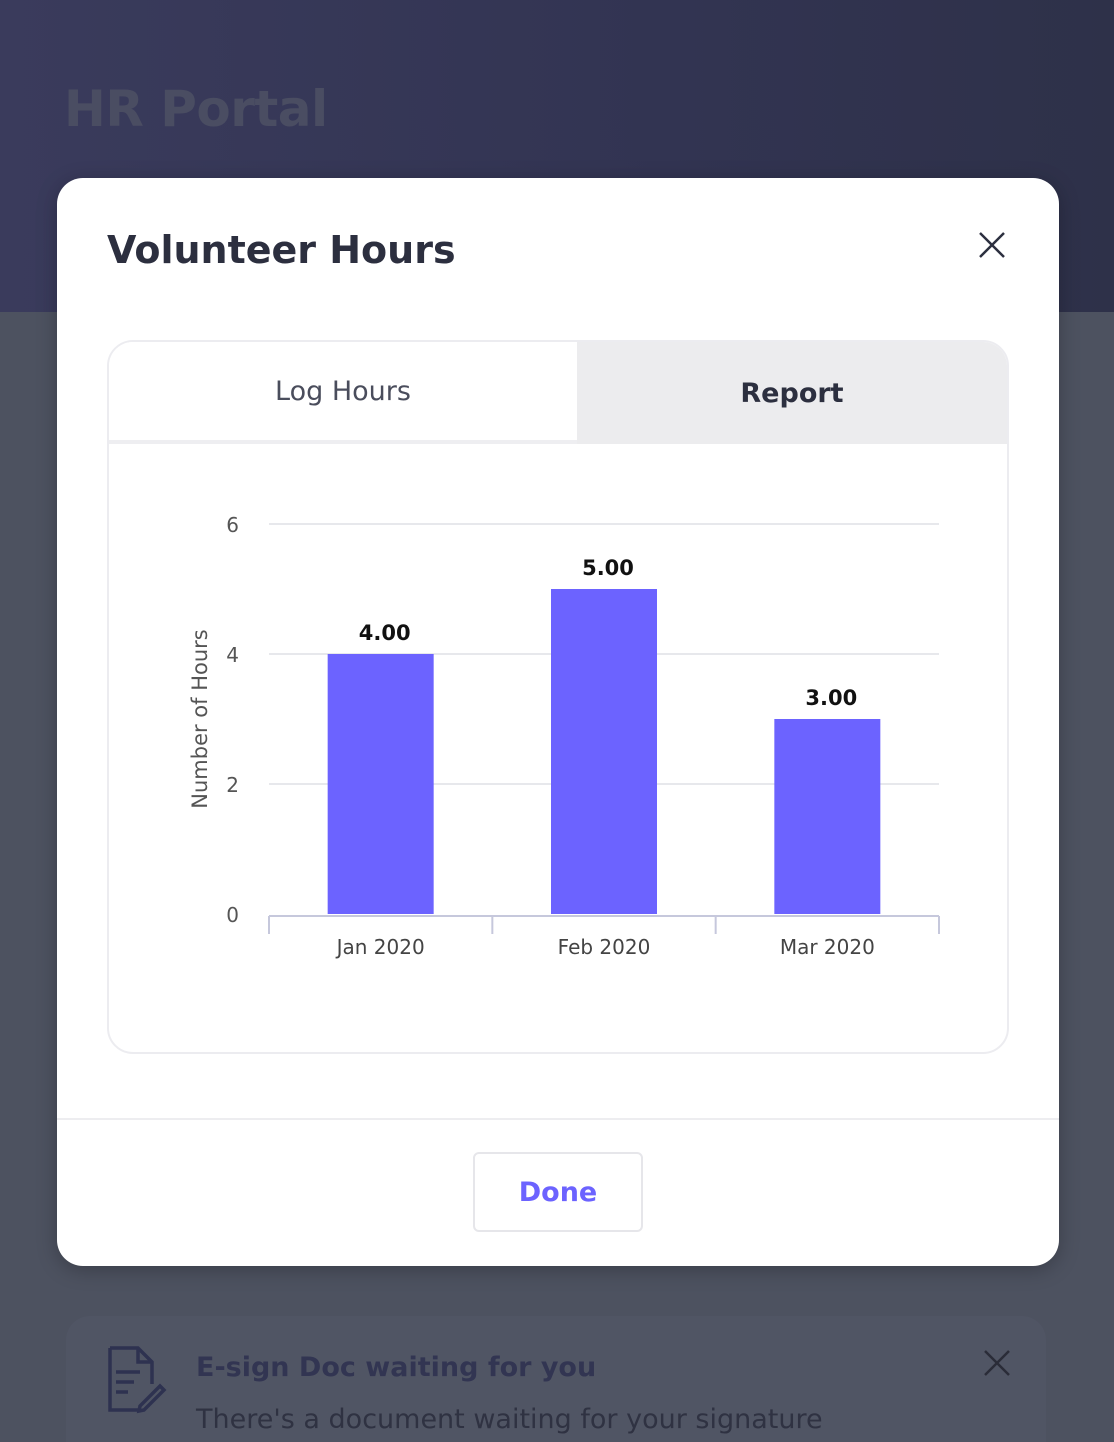 The height and width of the screenshot is (1442, 1114). I want to click on tab-report: Report, so click(792, 393).